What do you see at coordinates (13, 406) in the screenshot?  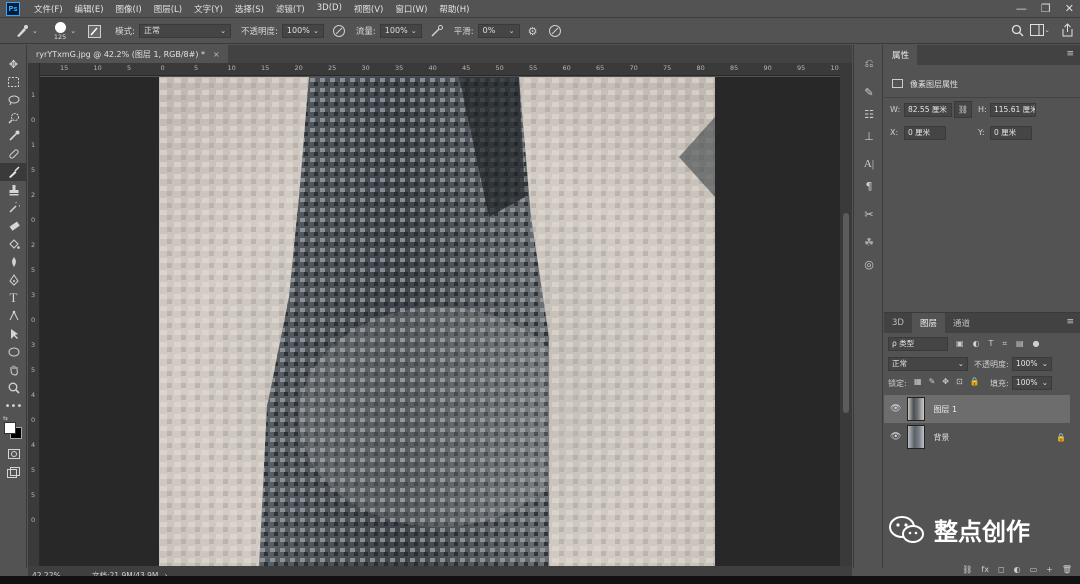 I see `more-tools-button: •••` at bounding box center [13, 406].